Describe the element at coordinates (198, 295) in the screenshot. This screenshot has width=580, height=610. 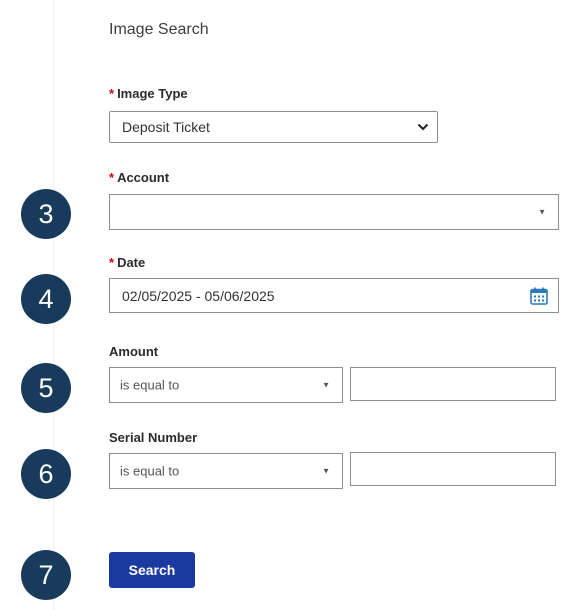
I see `date-range-value: 02/05/2025 - 05/06/2025` at that location.